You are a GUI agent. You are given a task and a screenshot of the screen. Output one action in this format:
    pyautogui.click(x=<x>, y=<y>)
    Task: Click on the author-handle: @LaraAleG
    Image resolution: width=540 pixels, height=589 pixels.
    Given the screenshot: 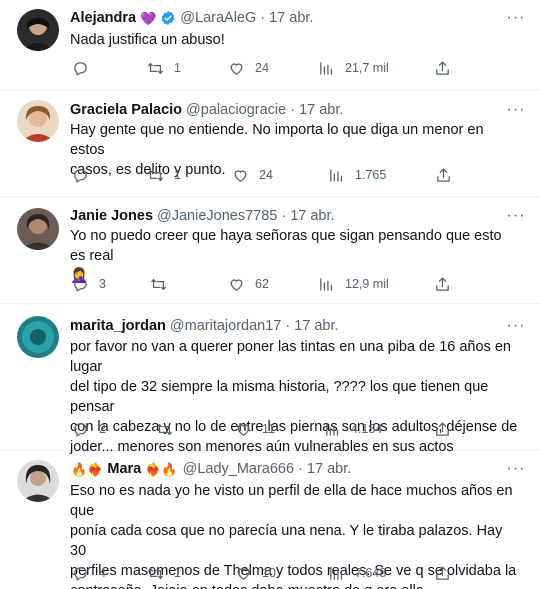 What is the action you would take?
    pyautogui.click(x=218, y=18)
    